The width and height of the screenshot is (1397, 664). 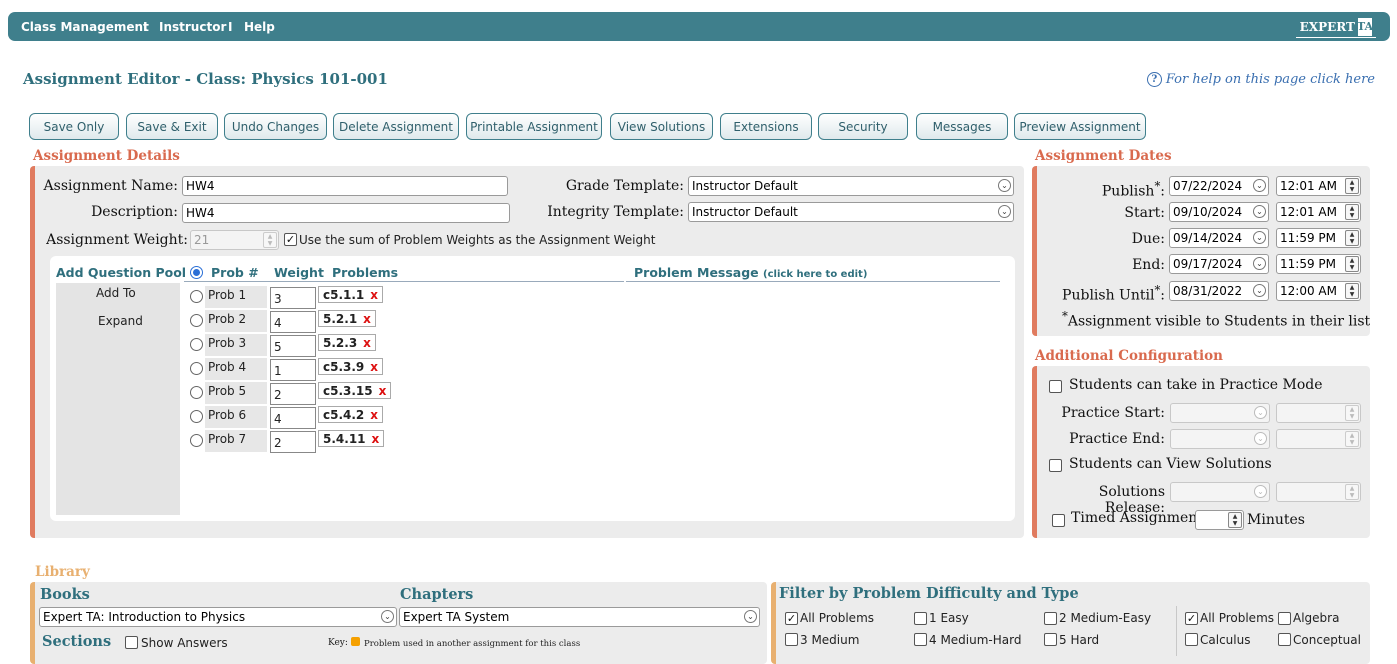 I want to click on add-question-pool-header: Add Question Pool, so click(x=121, y=272).